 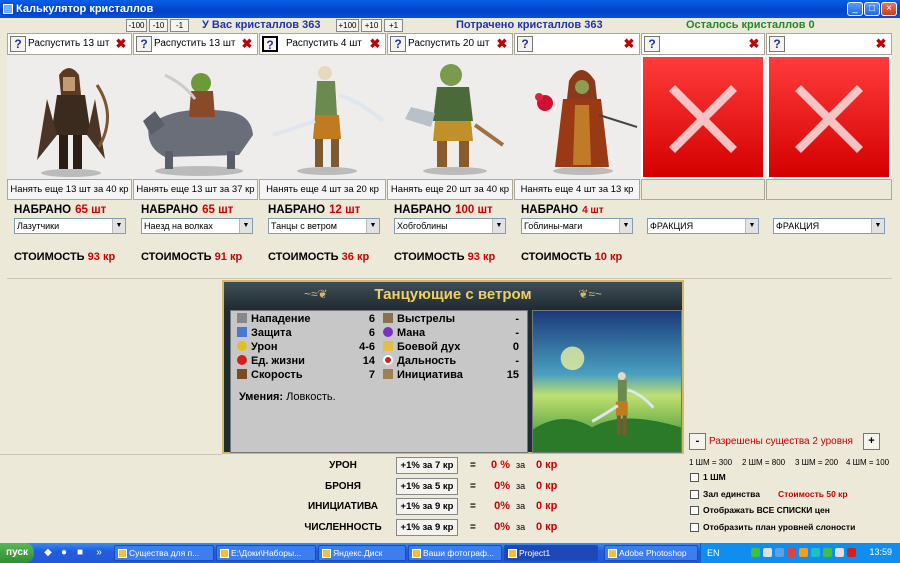 I want to click on goblin-wolf-rider-portrait, so click(x=199, y=117).